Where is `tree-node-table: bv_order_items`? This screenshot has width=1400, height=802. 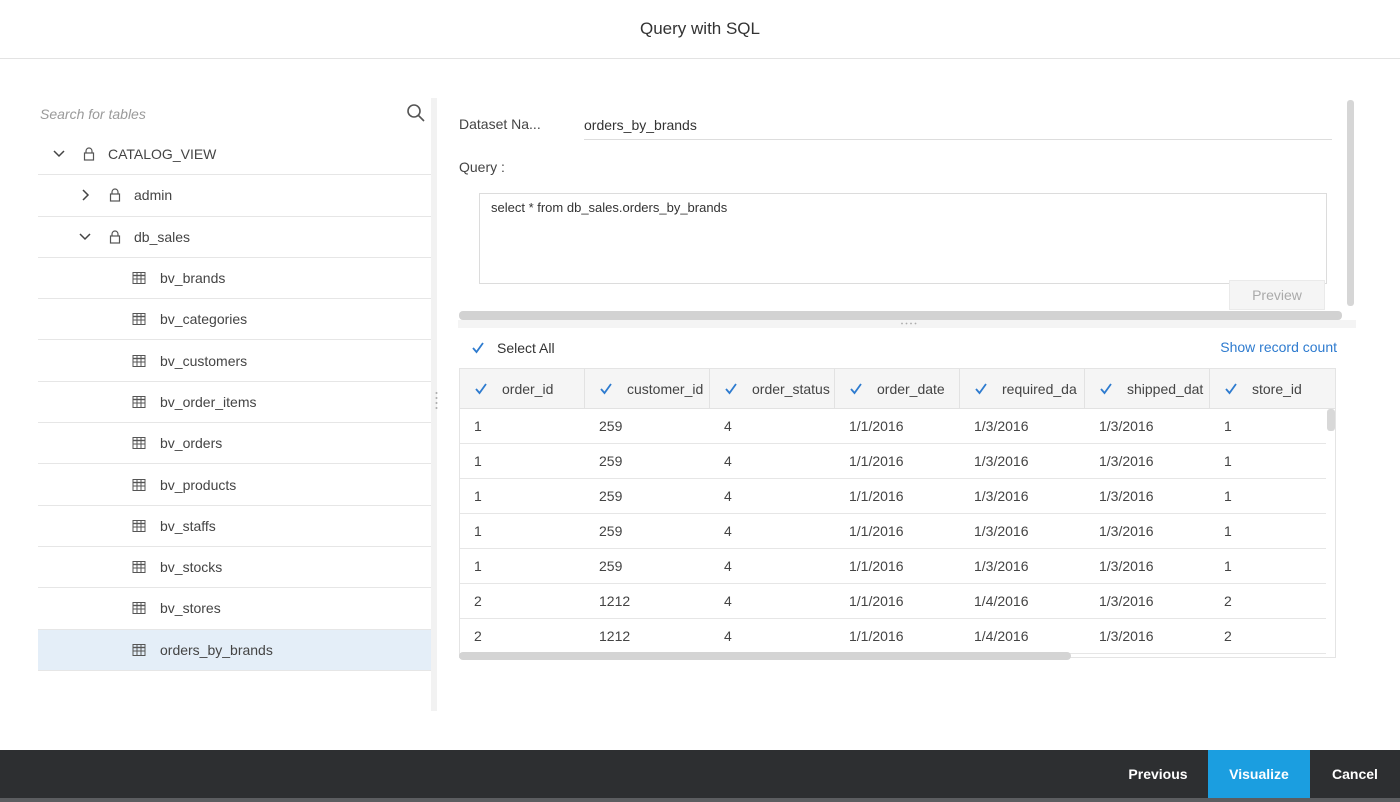
tree-node-table: bv_order_items is located at coordinates (234, 403).